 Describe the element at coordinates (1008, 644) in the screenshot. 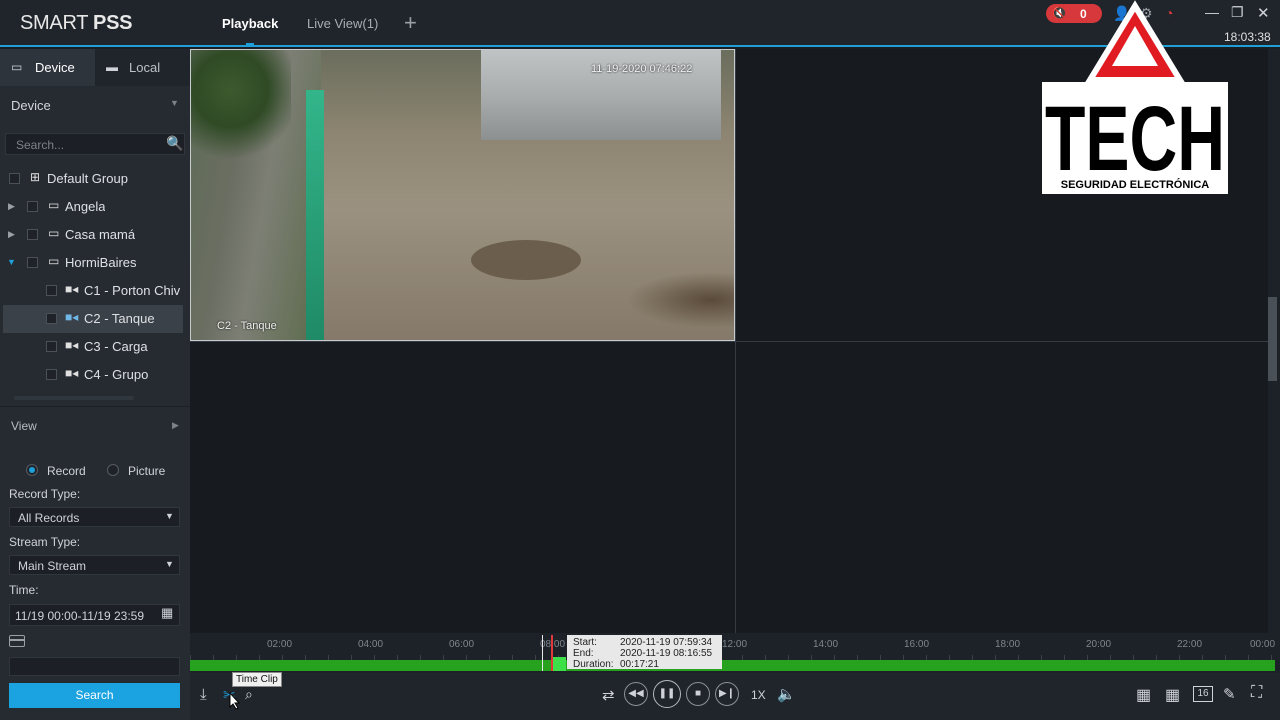

I see `timeline-tick: 18:00` at that location.